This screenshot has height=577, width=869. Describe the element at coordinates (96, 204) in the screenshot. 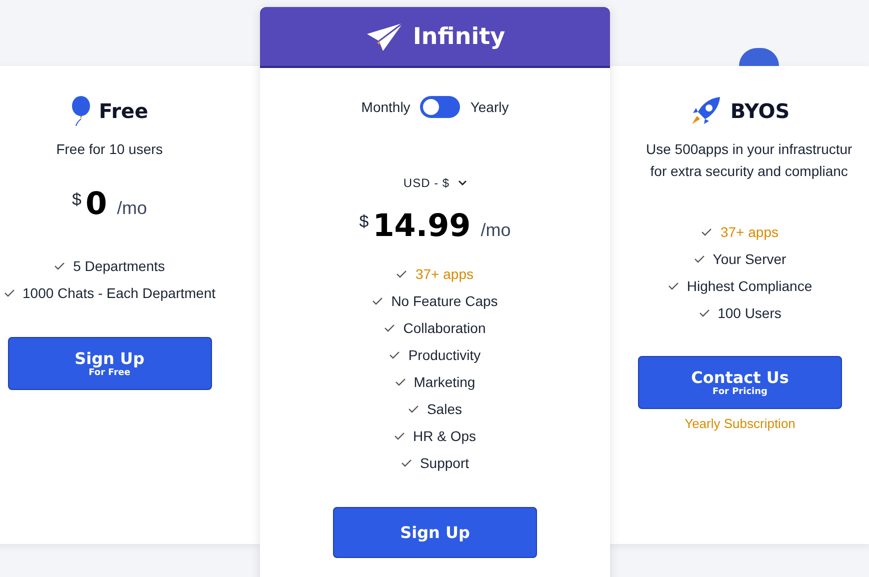

I see `price: 0` at that location.